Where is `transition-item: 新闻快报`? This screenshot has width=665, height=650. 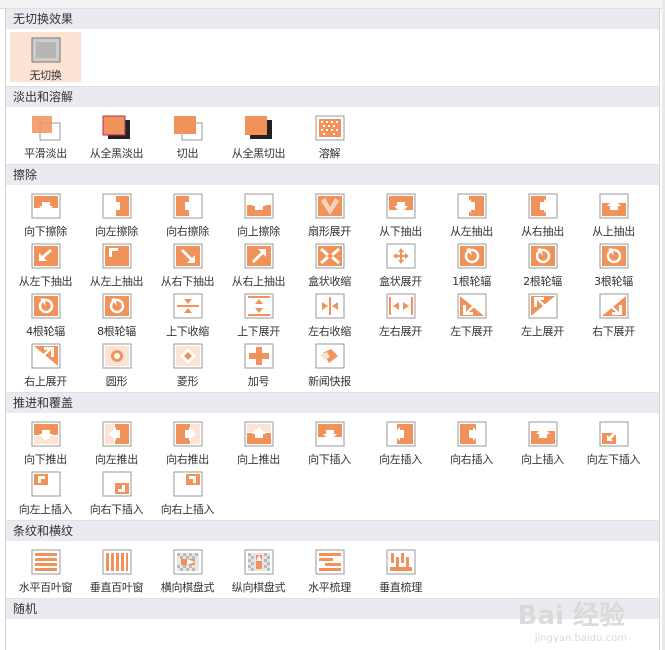 transition-item: 新闻快报 is located at coordinates (329, 363).